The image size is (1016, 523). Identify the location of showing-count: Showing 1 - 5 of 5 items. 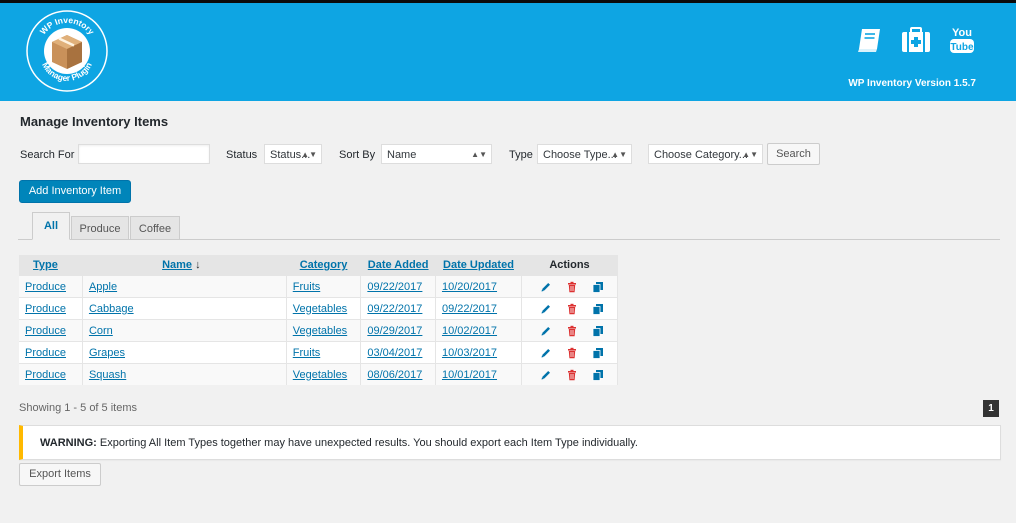
(78, 408).